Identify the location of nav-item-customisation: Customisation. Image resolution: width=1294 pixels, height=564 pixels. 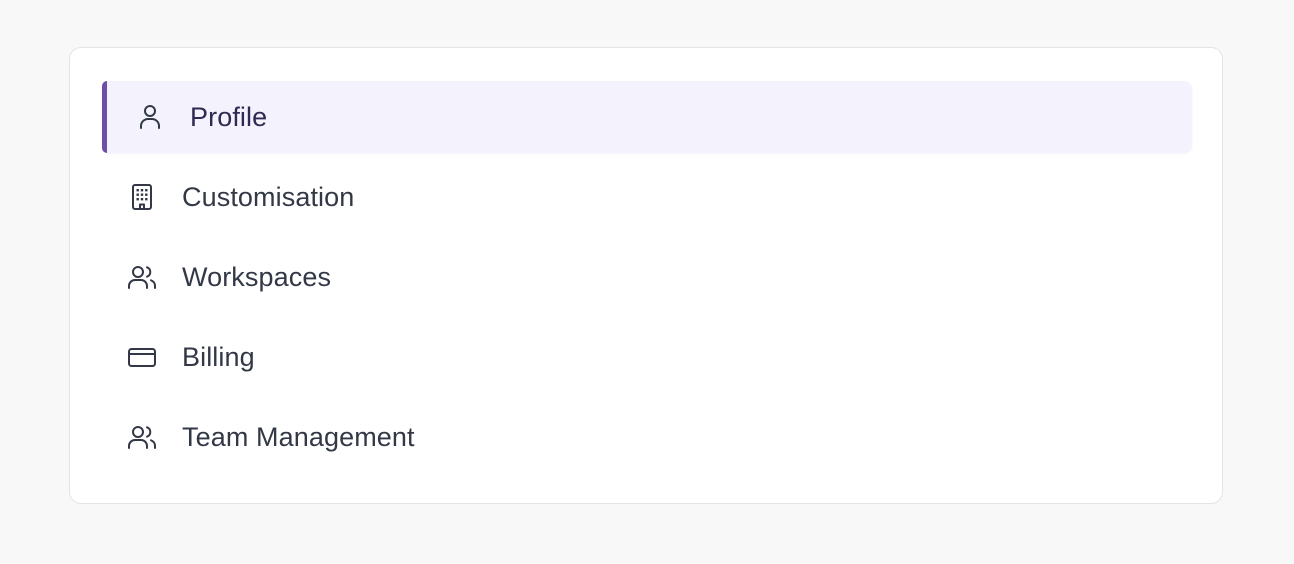
(647, 197).